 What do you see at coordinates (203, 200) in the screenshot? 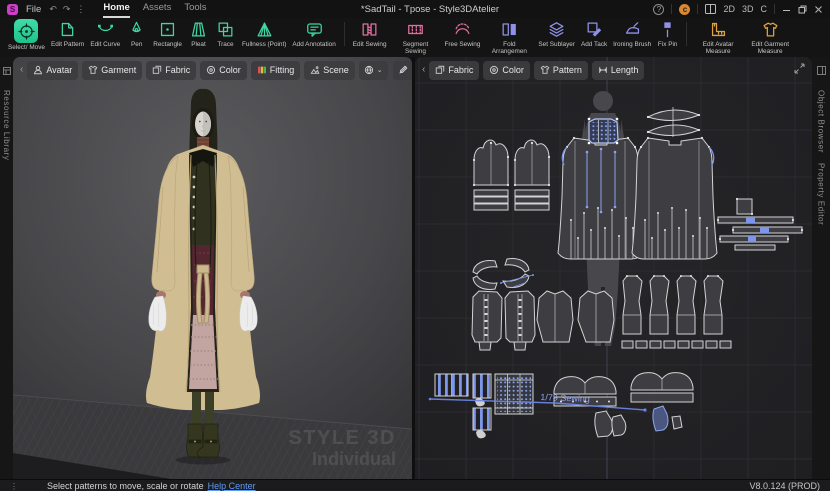
I see `inner-shirt` at bounding box center [203, 200].